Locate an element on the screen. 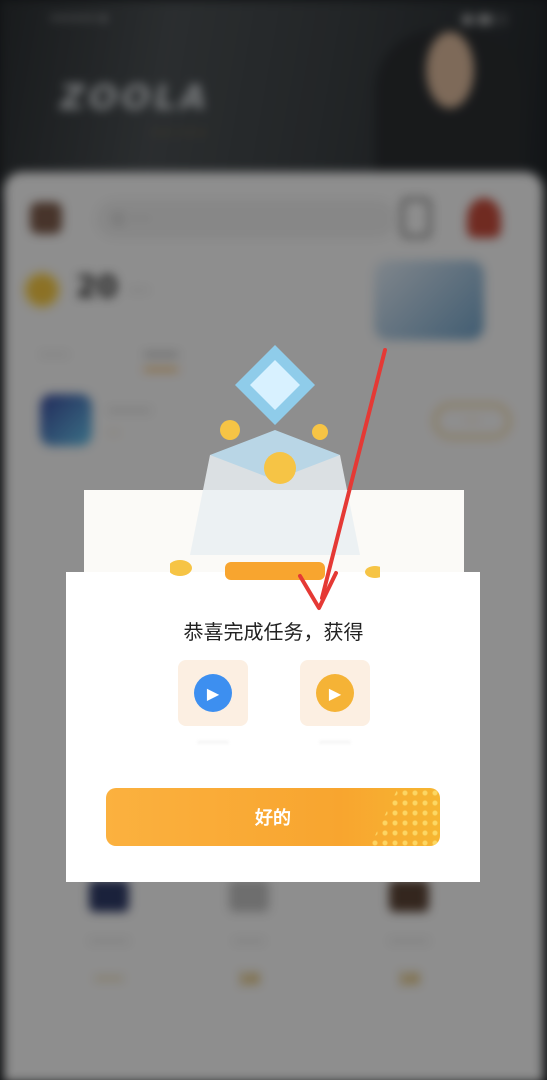  ok-button: 好的 is located at coordinates (273, 817).